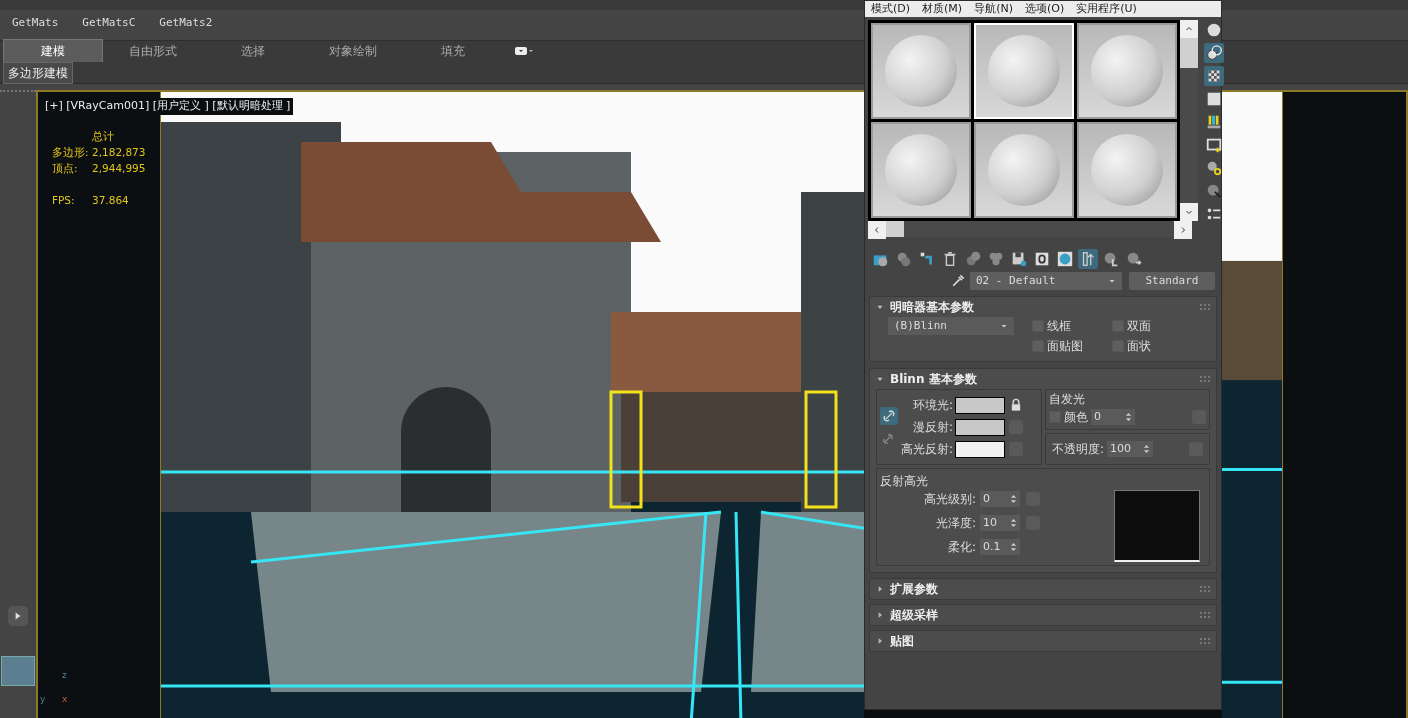  Describe the element at coordinates (43, 699) in the screenshot. I see `axis-label: y` at that location.